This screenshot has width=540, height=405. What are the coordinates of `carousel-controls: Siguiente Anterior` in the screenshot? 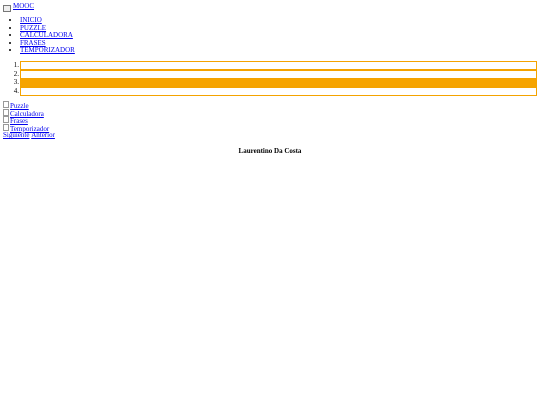 It's located at (29, 136).